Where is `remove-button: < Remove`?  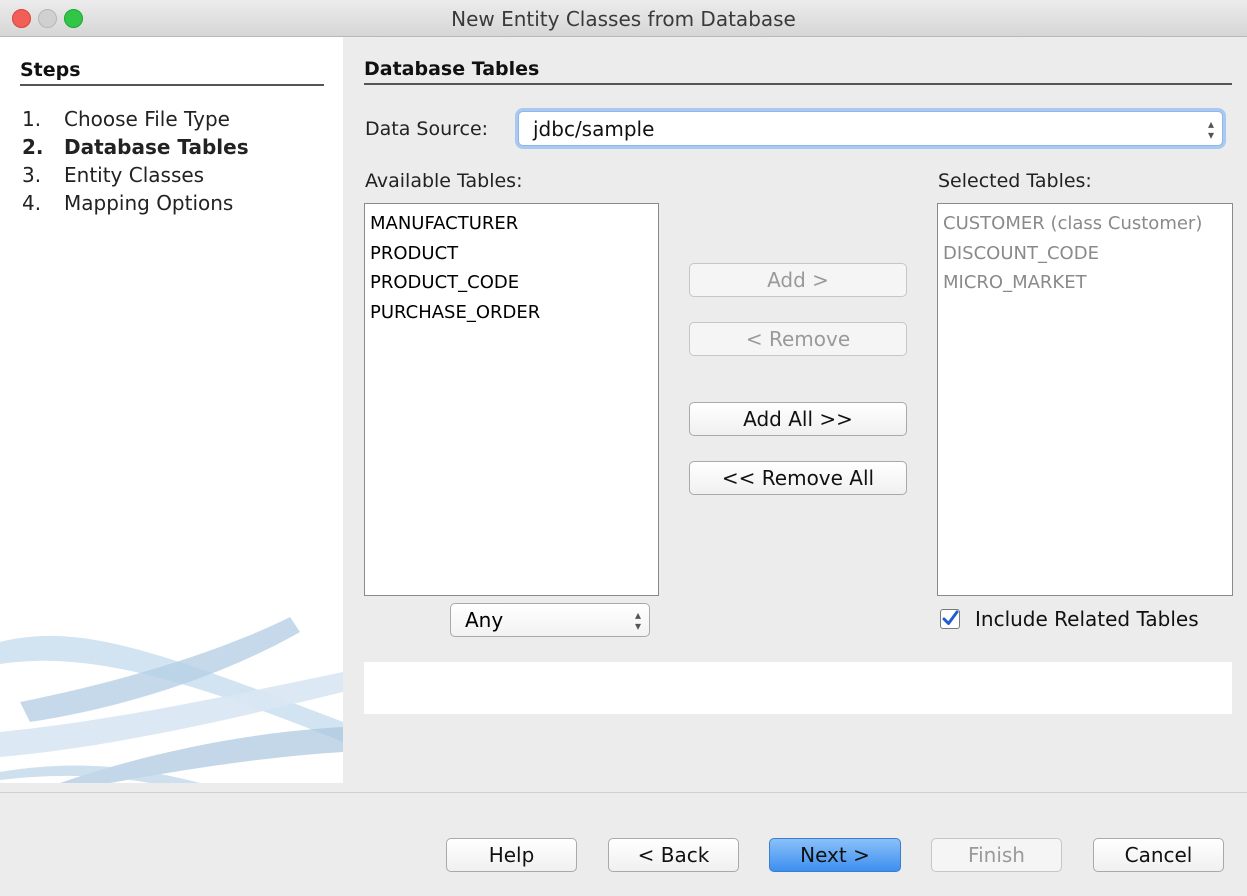
remove-button: < Remove is located at coordinates (798, 339).